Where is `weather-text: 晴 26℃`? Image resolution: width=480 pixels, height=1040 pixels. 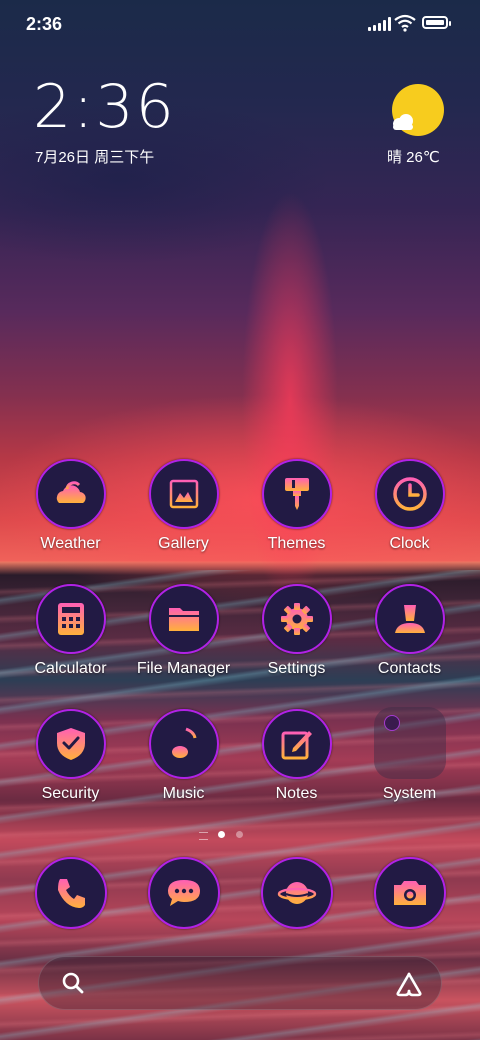
weather-text: 晴 26℃ is located at coordinates (413, 156).